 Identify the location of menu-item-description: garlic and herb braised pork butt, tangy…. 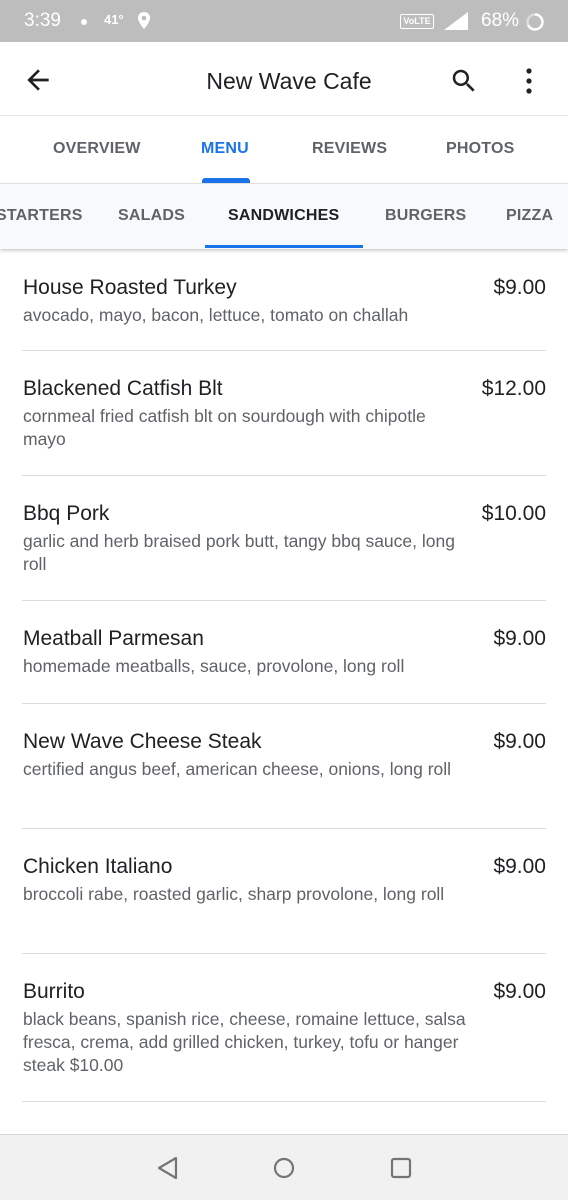
(239, 552).